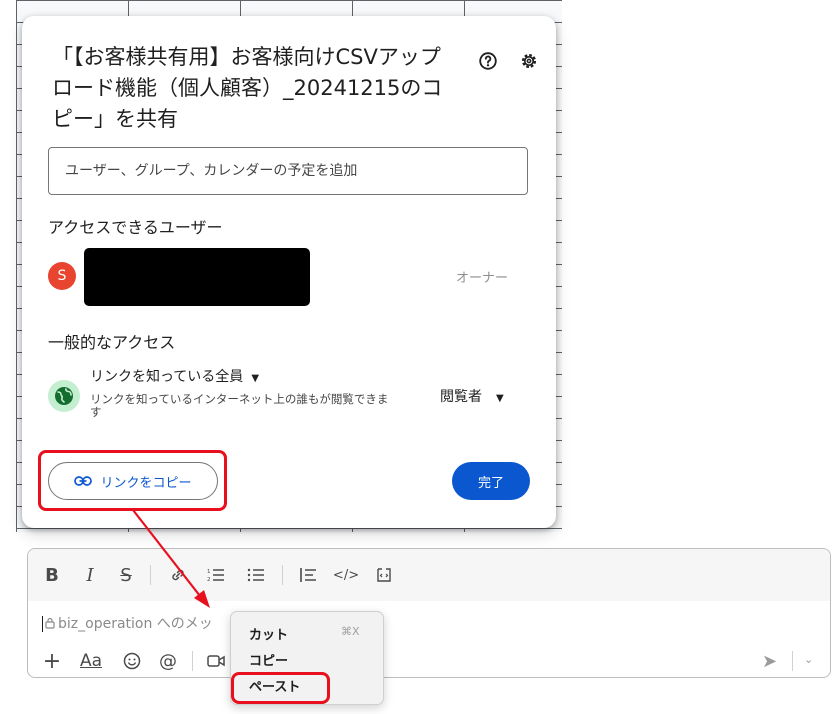 Image resolution: width=840 pixels, height=714 pixels. Describe the element at coordinates (529, 61) in the screenshot. I see `gear-icon` at that location.